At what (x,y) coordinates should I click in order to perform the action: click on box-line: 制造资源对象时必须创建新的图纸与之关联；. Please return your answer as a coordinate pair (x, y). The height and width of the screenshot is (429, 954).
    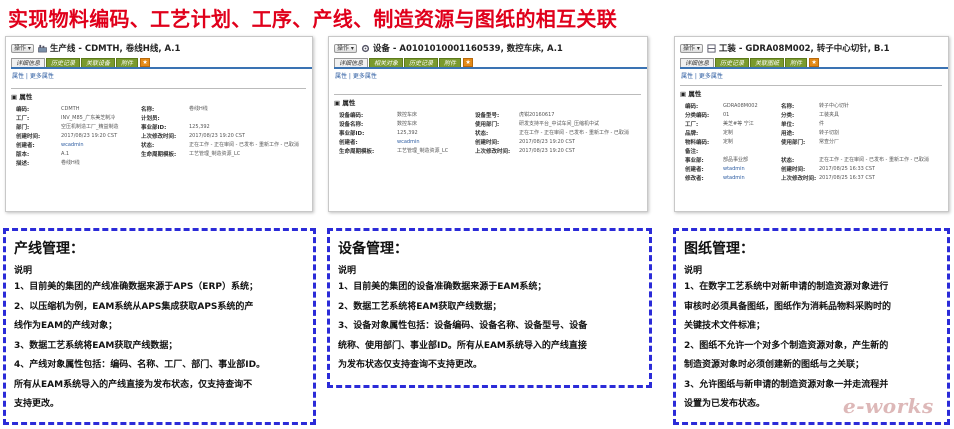
    Looking at the image, I should click on (774, 365).